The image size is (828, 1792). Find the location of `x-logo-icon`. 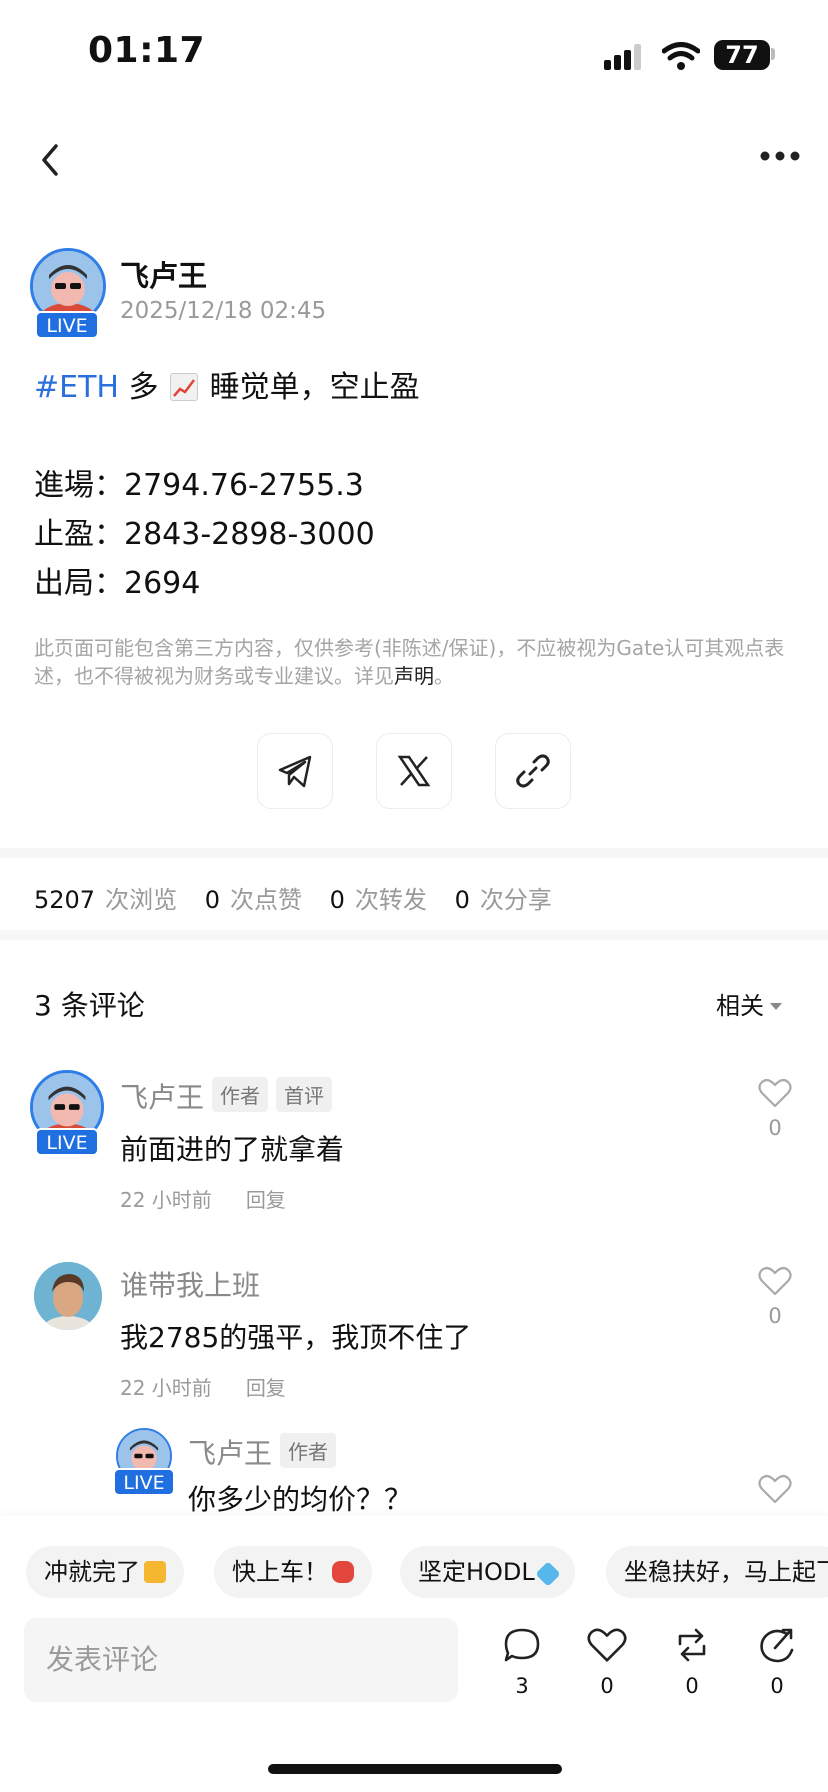

x-logo-icon is located at coordinates (414, 771).